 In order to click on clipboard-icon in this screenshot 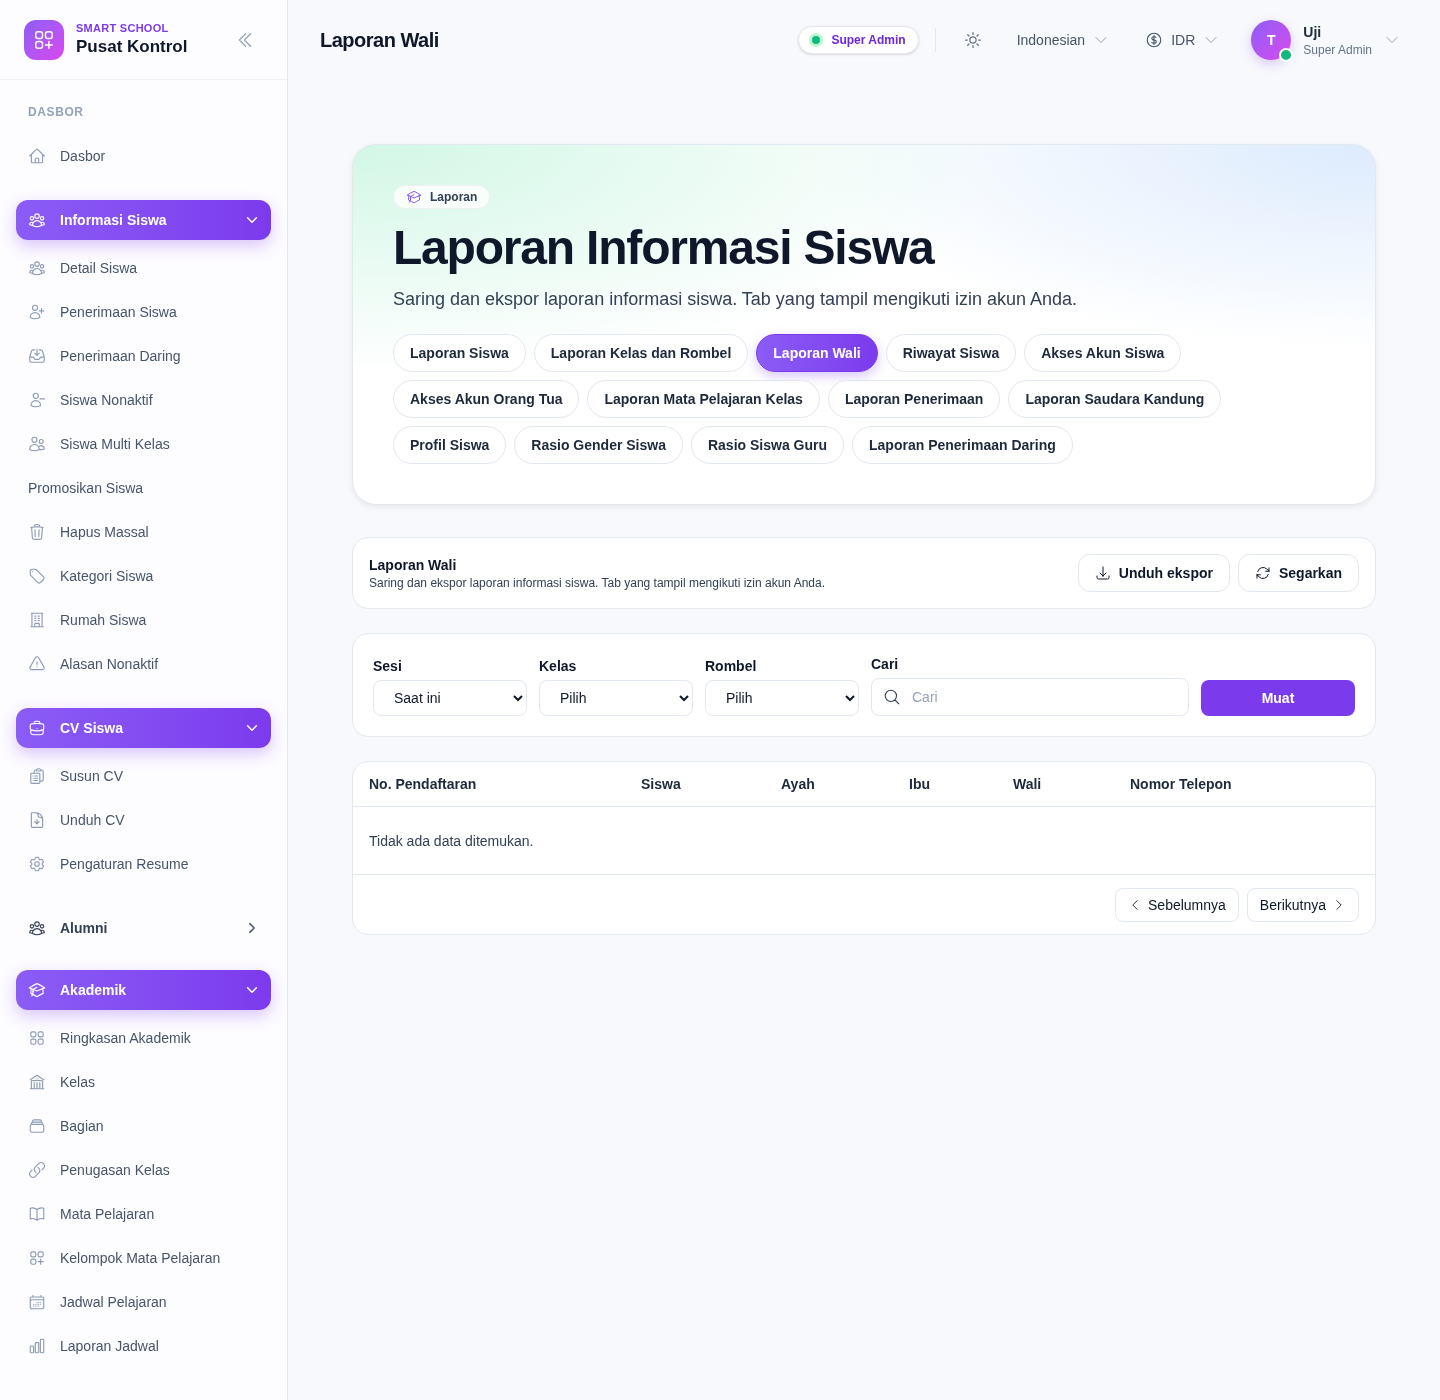, I will do `click(37, 776)`.